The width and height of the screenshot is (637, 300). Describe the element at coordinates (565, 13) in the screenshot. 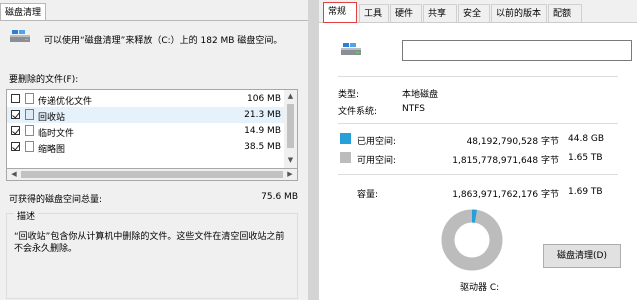

I see `tab-quota: 配额` at that location.